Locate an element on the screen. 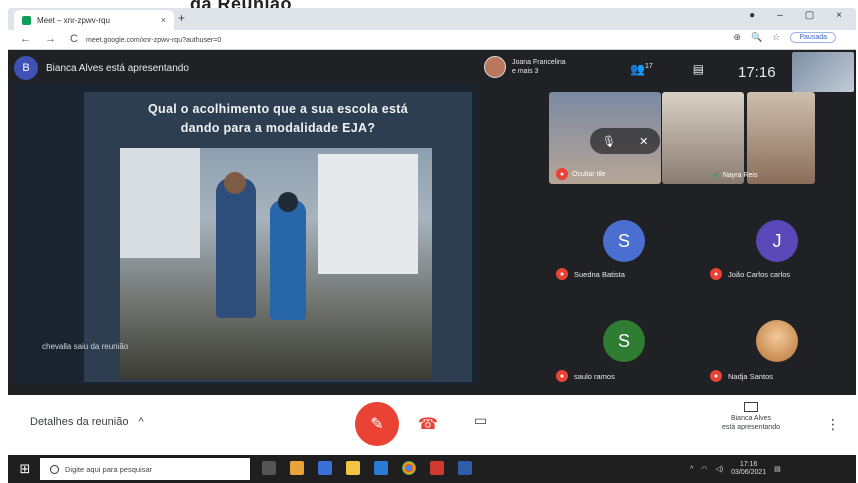 Image resolution: width=858 pixels, height=483 pixels. start-button: ⊞ is located at coordinates (25, 469).